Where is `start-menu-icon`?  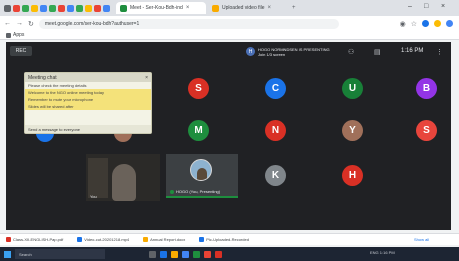 start-menu-icon is located at coordinates (7, 254).